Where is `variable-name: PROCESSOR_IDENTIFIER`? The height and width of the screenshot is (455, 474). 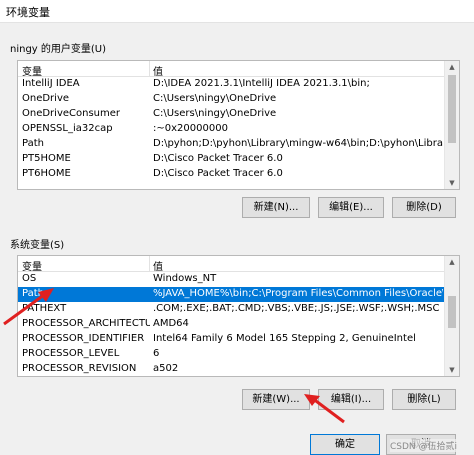 variable-name: PROCESSOR_IDENTIFIER is located at coordinates (83, 338).